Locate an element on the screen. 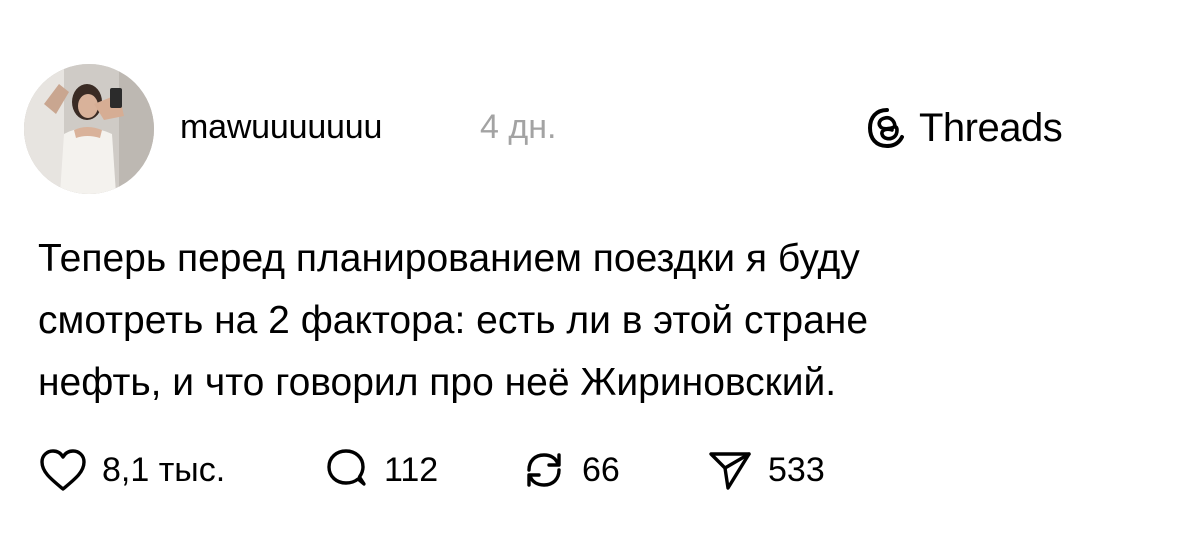 The width and height of the screenshot is (1179, 538). username: mawuuuuuuu is located at coordinates (281, 127).